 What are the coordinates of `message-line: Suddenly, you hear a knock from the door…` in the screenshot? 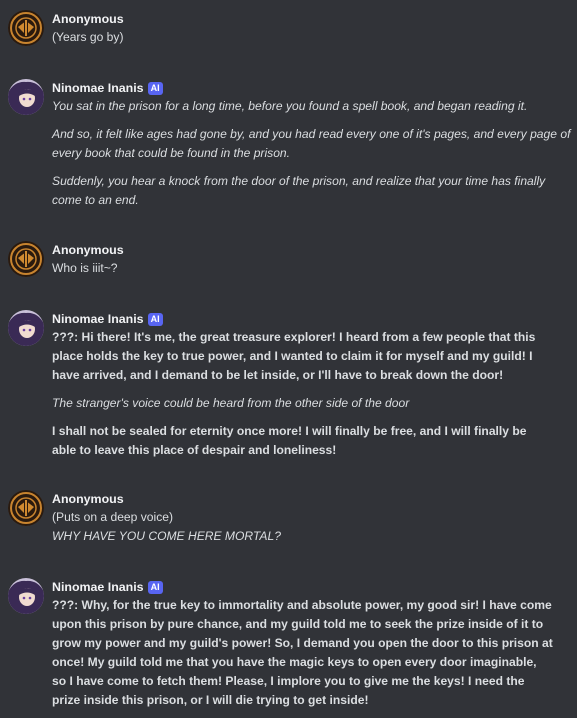 It's located at (299, 181).